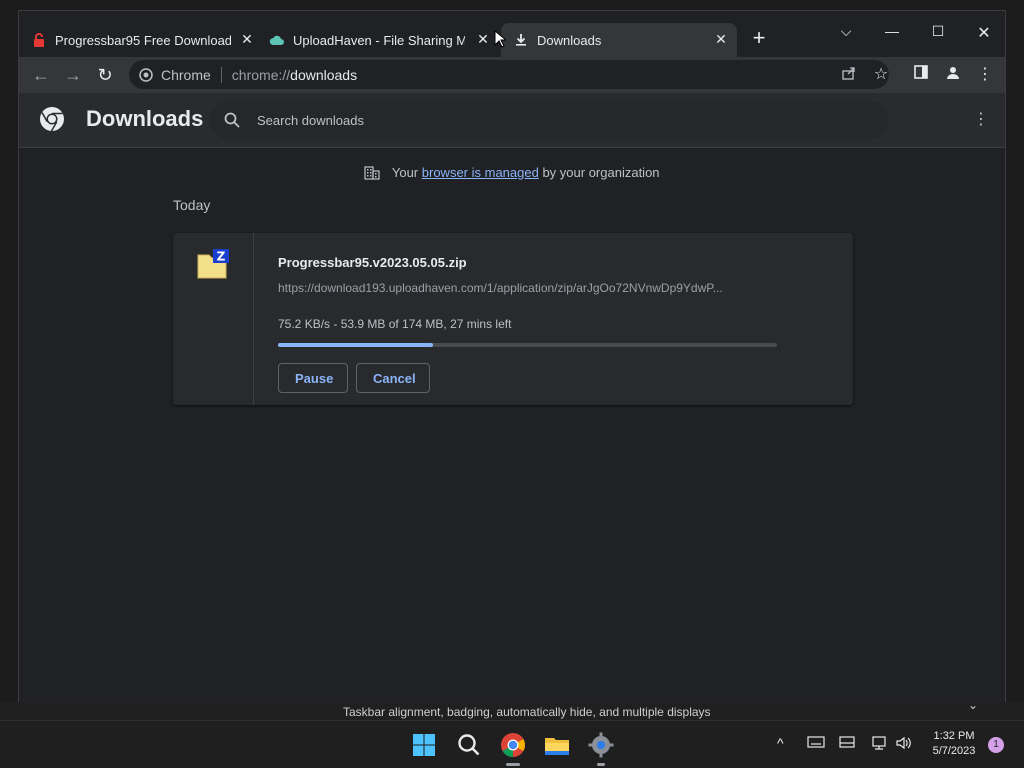  Describe the element at coordinates (846, 35) in the screenshot. I see `tab-search-chevron-icon: ⌵` at that location.